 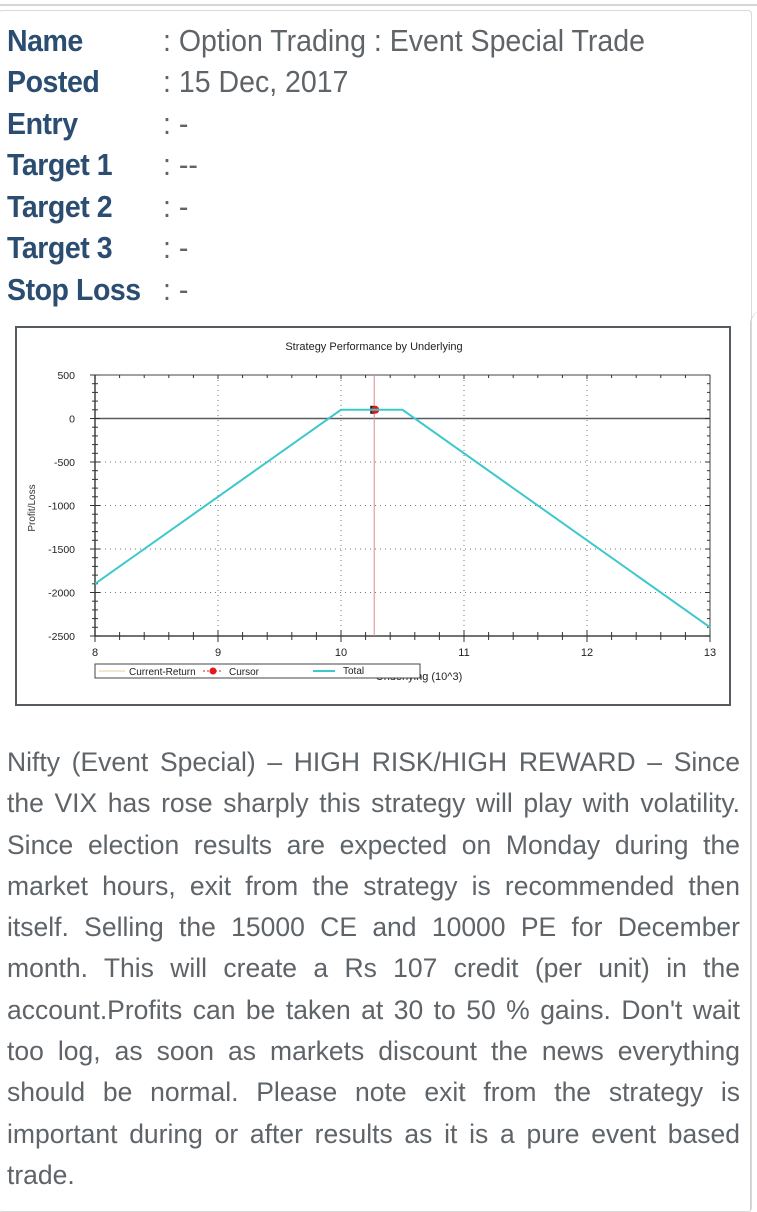 I want to click on legend-current-return-label: Current-Return, so click(x=162, y=672).